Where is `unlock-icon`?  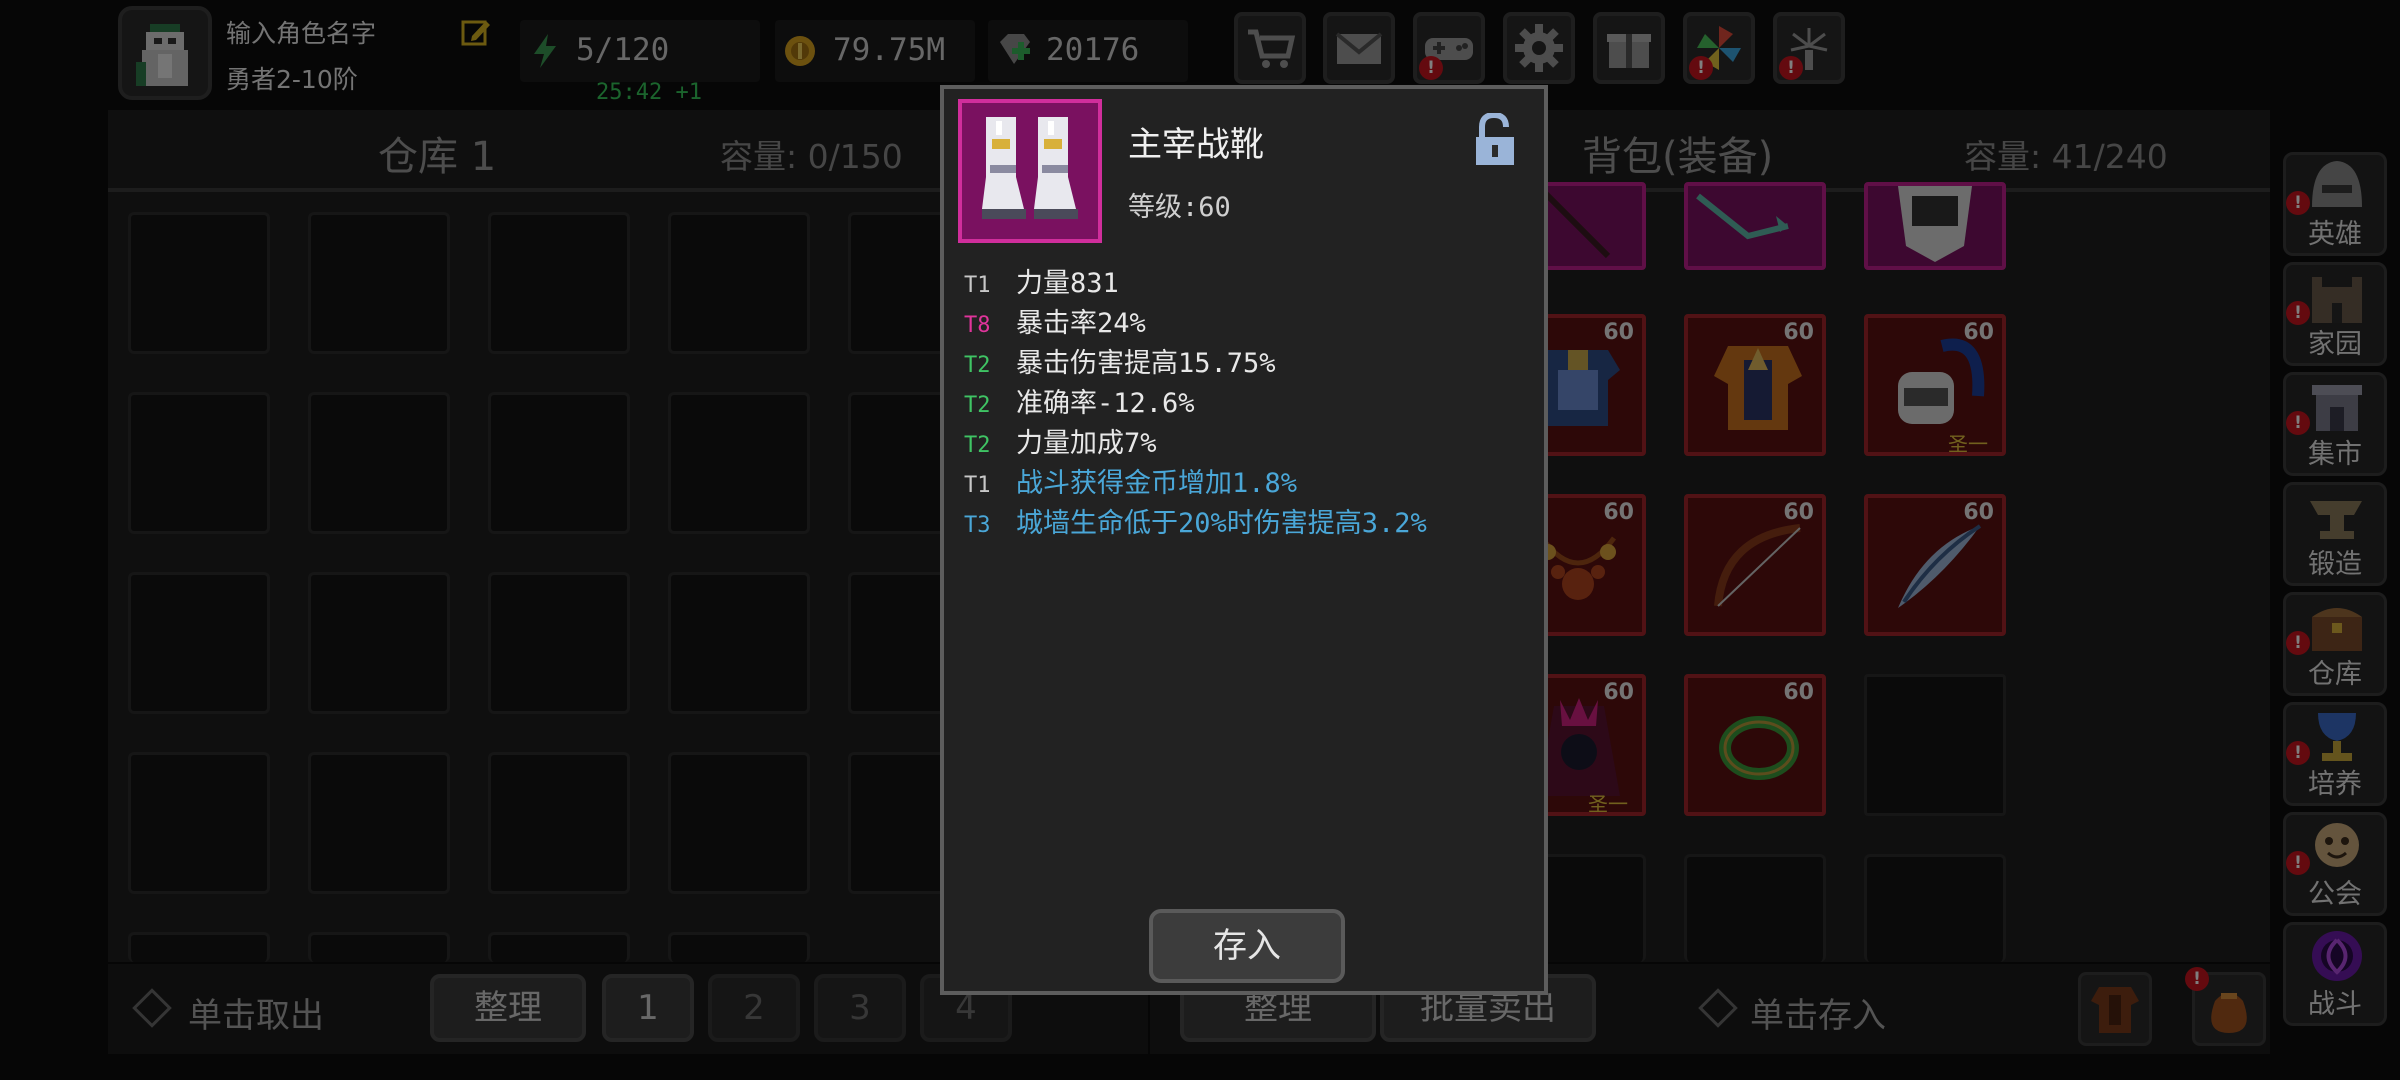
unlock-icon is located at coordinates (1495, 139).